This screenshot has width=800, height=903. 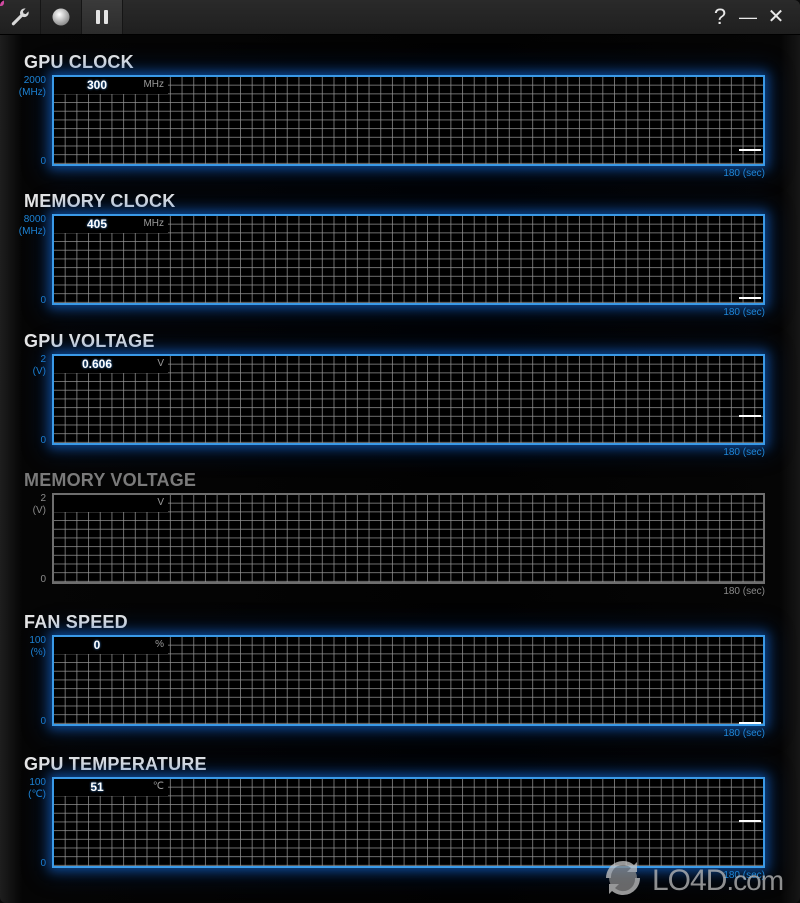 I want to click on pause-button, so click(x=102, y=17).